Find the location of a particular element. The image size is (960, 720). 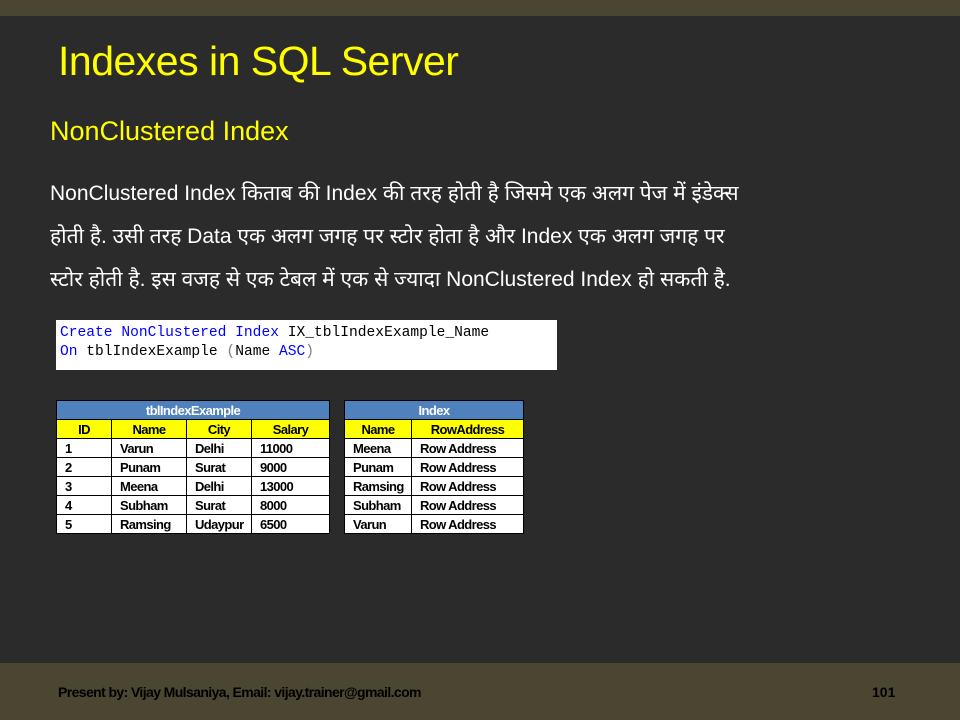

table-row: 1 Varun Delhi 11000 is located at coordinates (193, 448).